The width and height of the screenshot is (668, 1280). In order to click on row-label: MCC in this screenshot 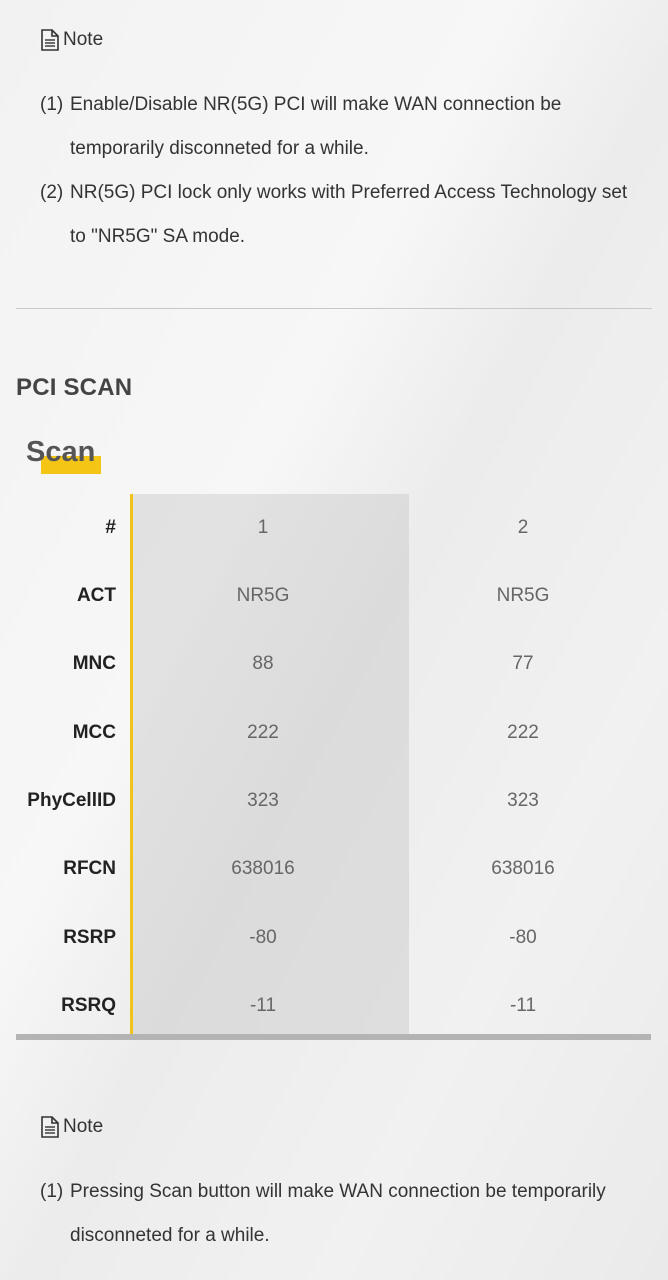, I will do `click(94, 732)`.